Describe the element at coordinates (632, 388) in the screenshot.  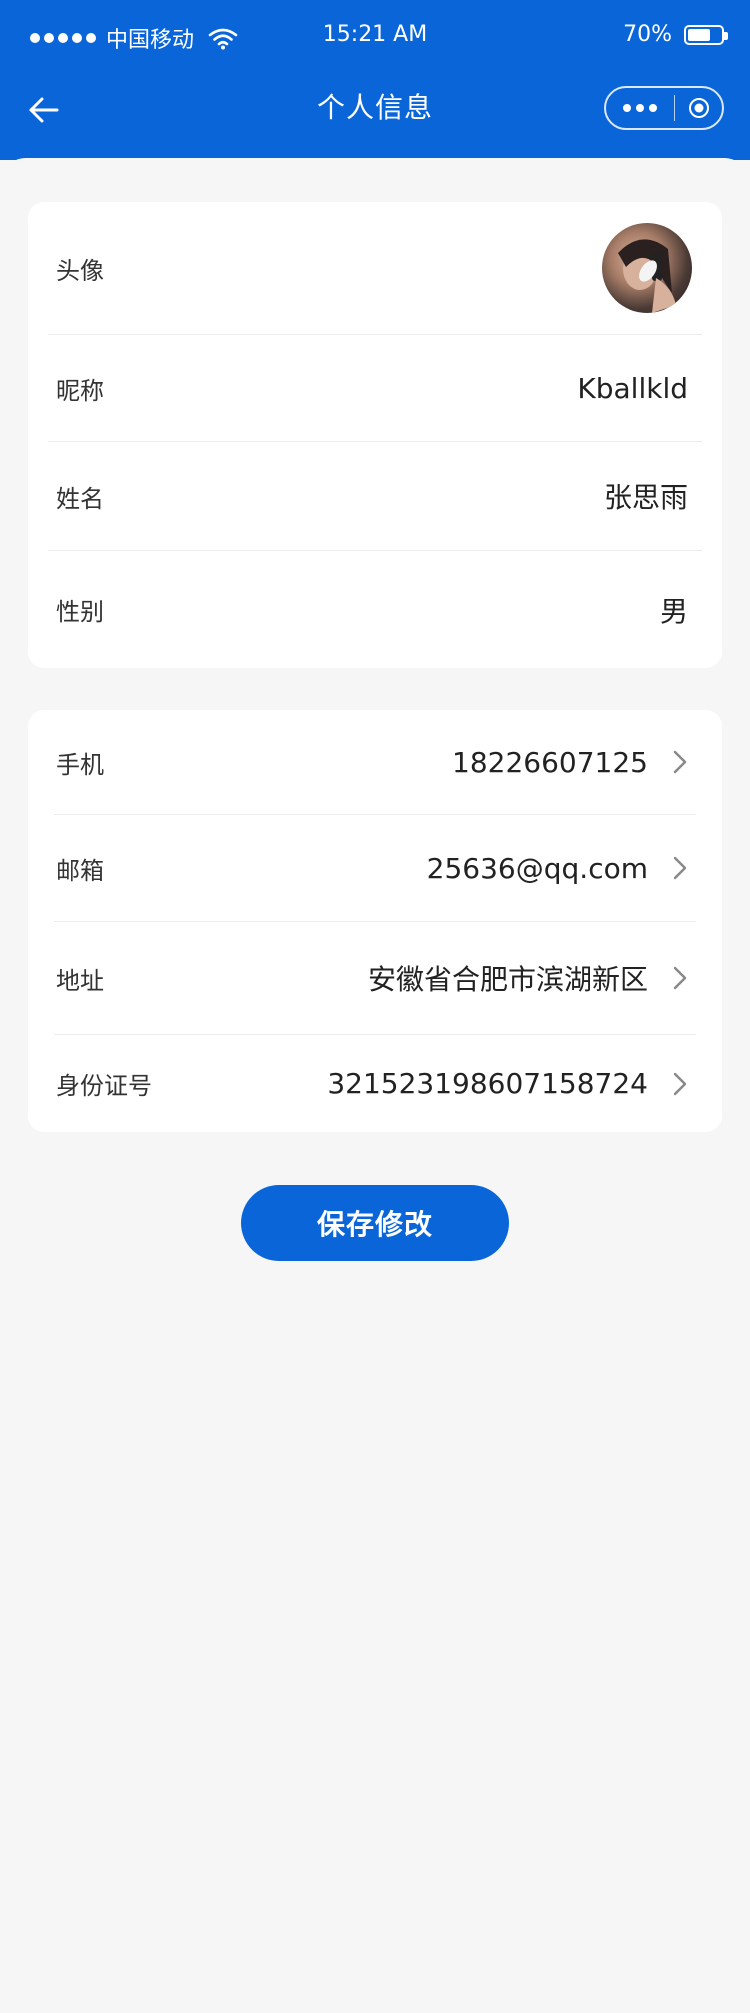
I see `nickname-value: Kballkld` at that location.